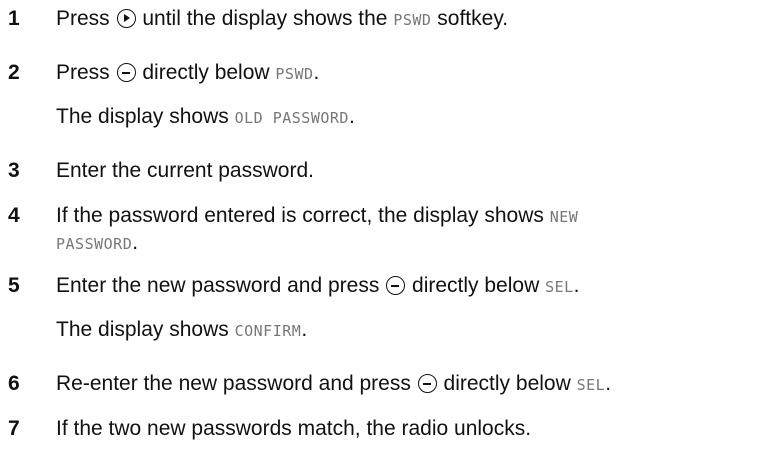 The width and height of the screenshot is (765, 450). Describe the element at coordinates (14, 285) in the screenshot. I see `step-number: 5` at that location.